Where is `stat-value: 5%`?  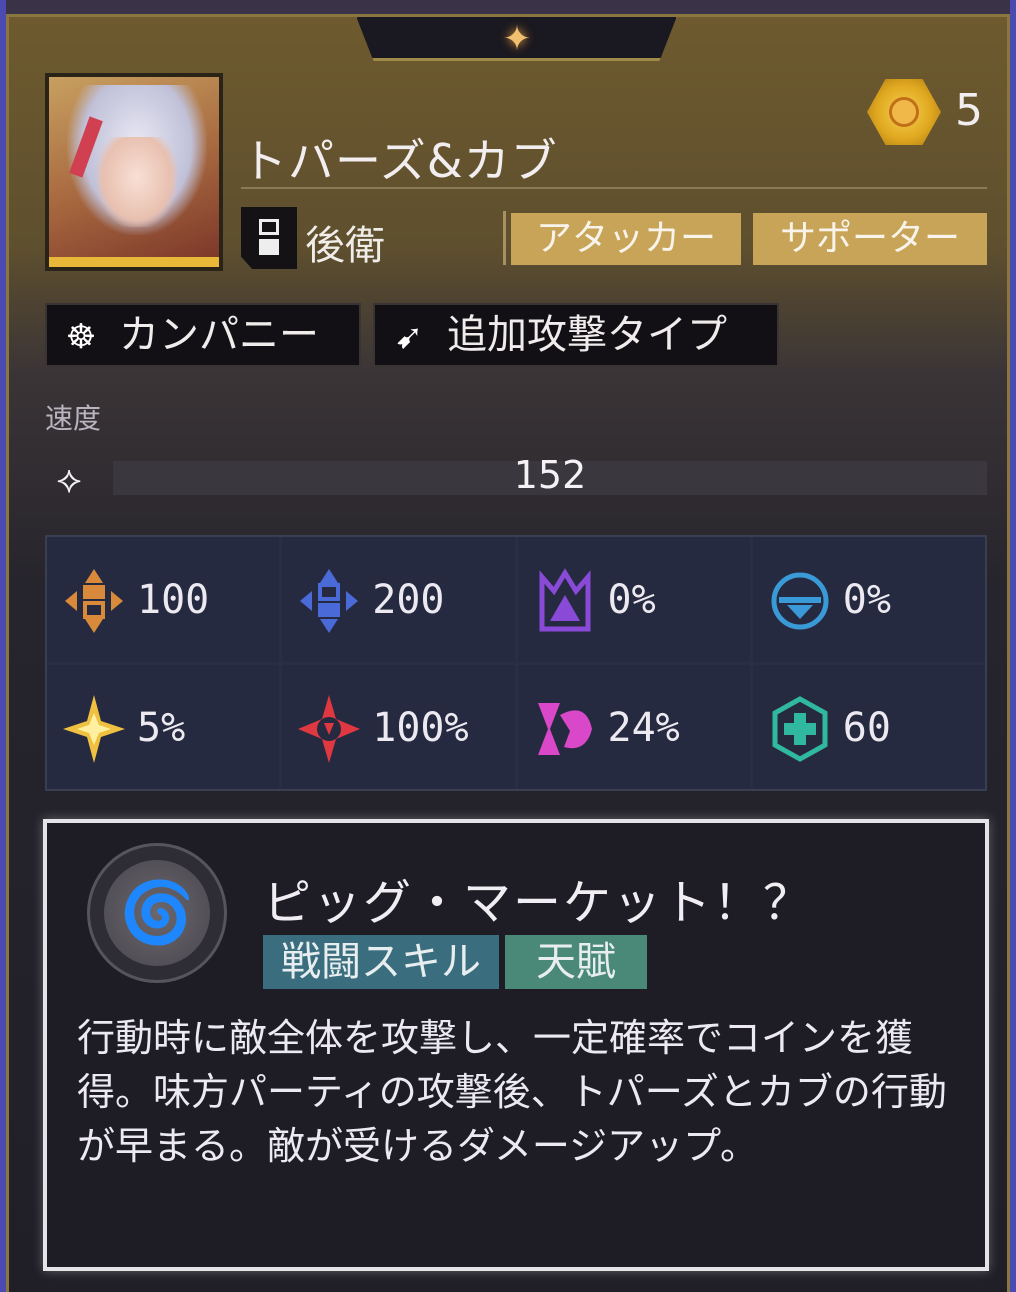 stat-value: 5% is located at coordinates (161, 727).